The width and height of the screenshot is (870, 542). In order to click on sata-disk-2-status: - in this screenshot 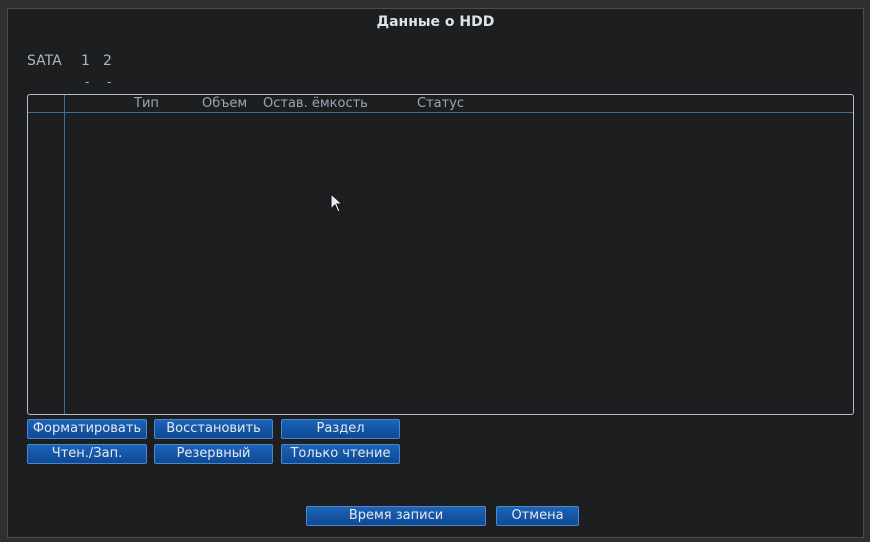, I will do `click(109, 82)`.